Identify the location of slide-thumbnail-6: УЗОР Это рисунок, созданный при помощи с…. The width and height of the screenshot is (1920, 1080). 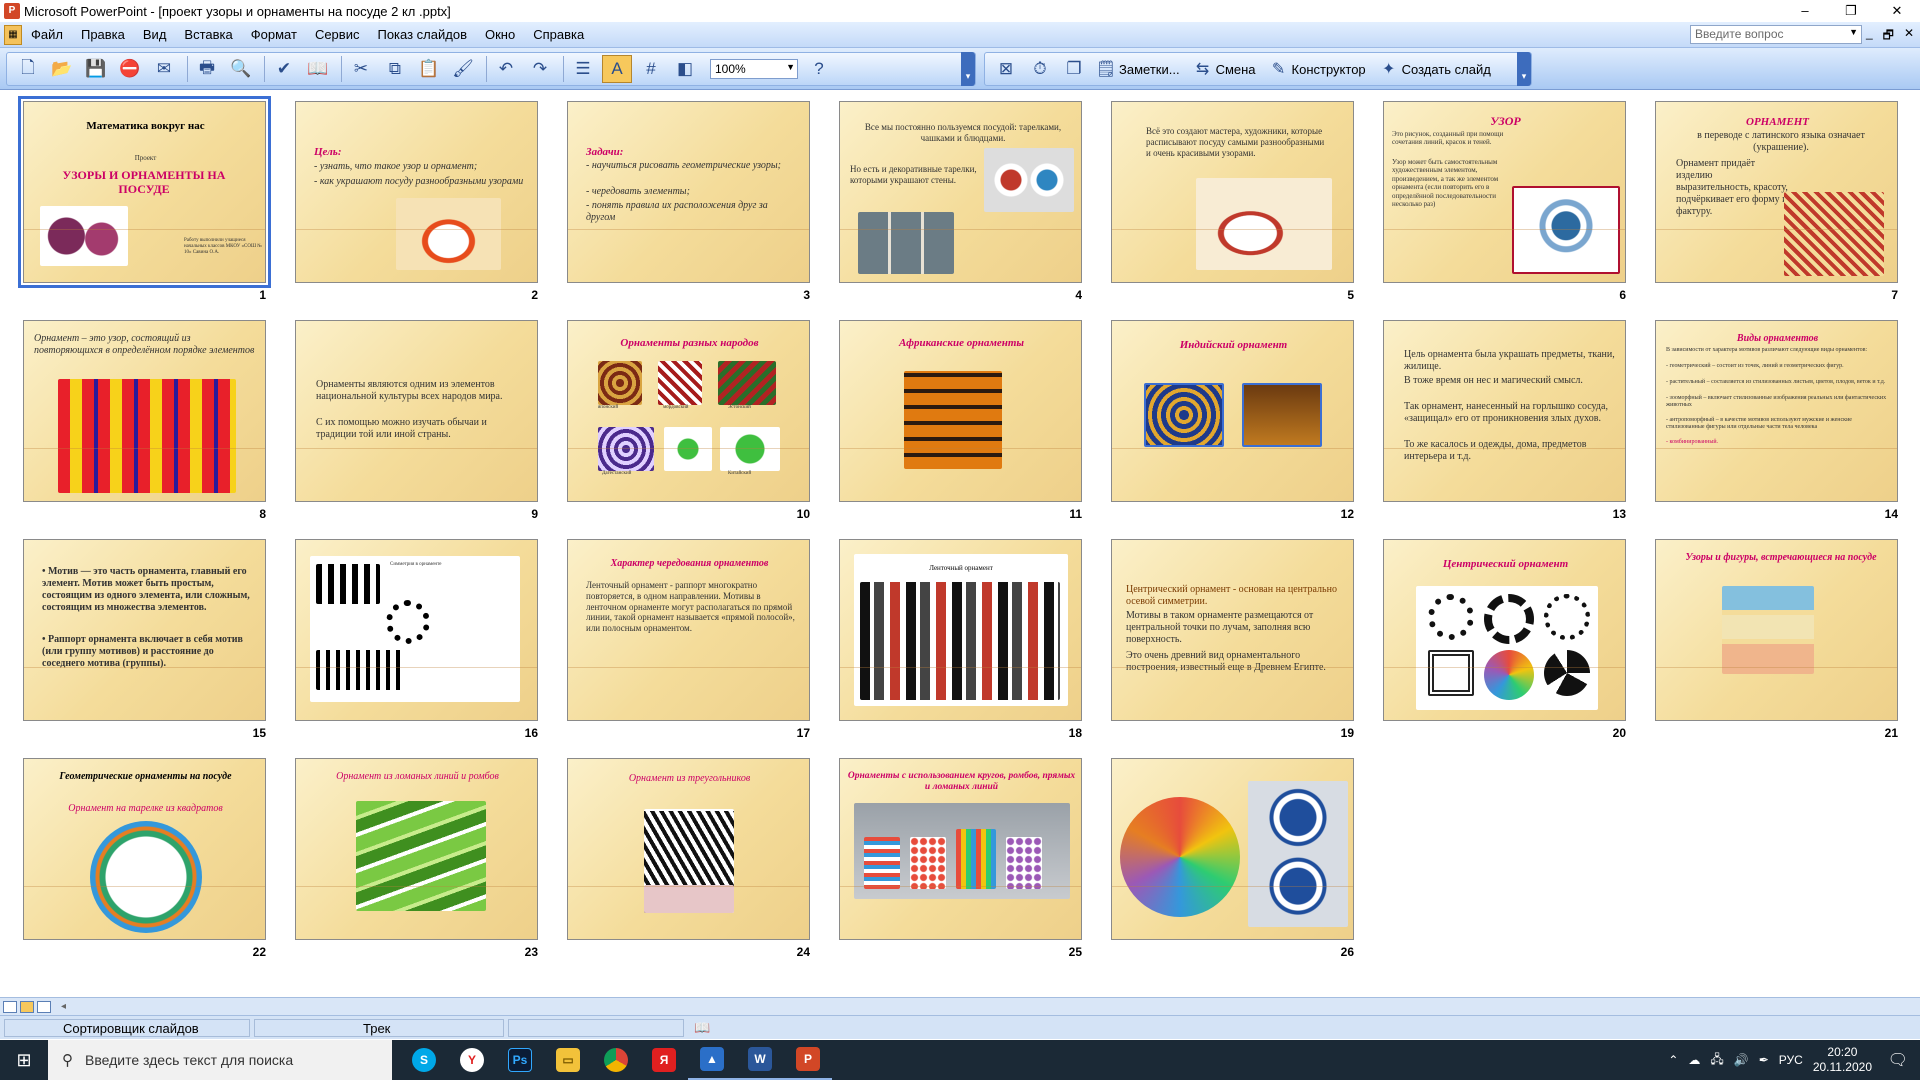
(1504, 192).